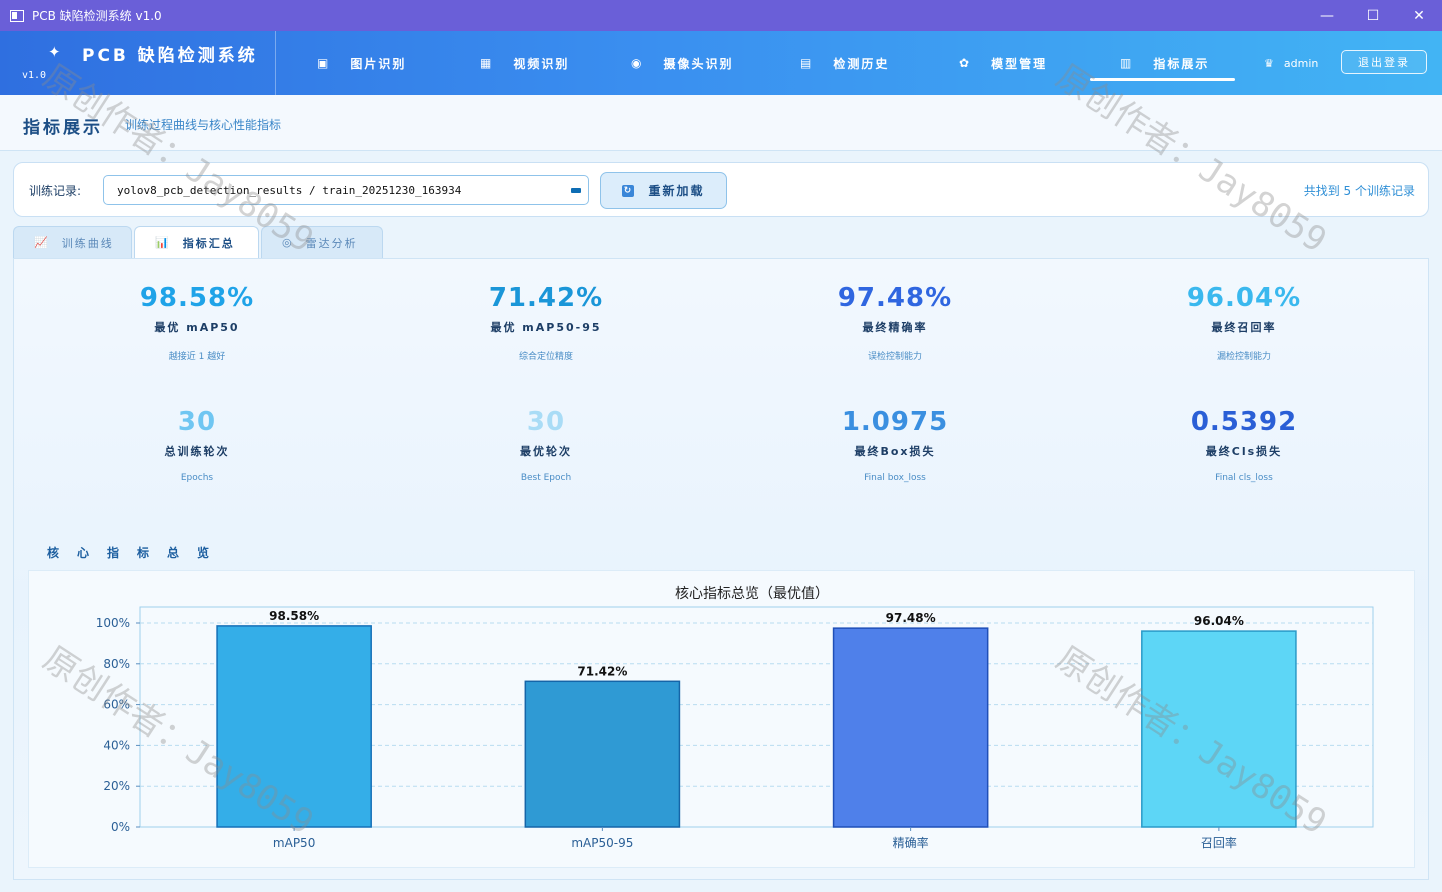 The height and width of the screenshot is (892, 1442). What do you see at coordinates (1019, 63) in the screenshot?
I see `nav-item-label: 模型管理` at bounding box center [1019, 63].